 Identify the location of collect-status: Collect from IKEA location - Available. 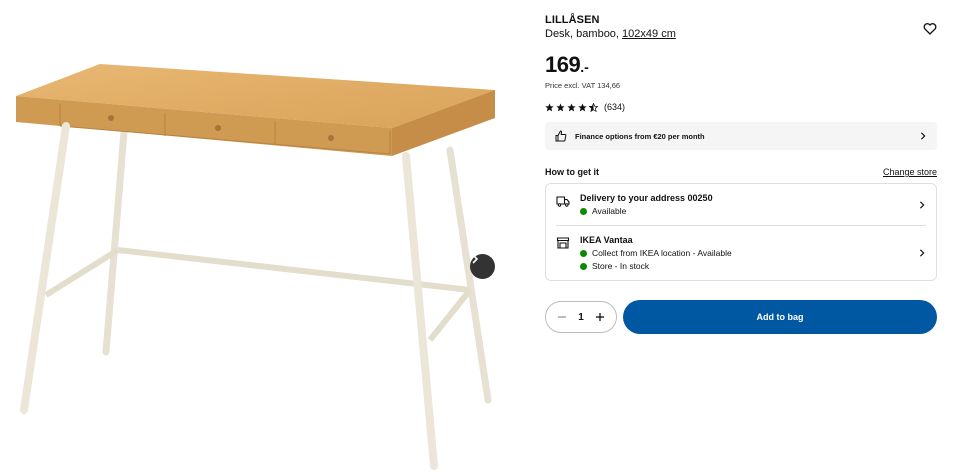
(749, 253).